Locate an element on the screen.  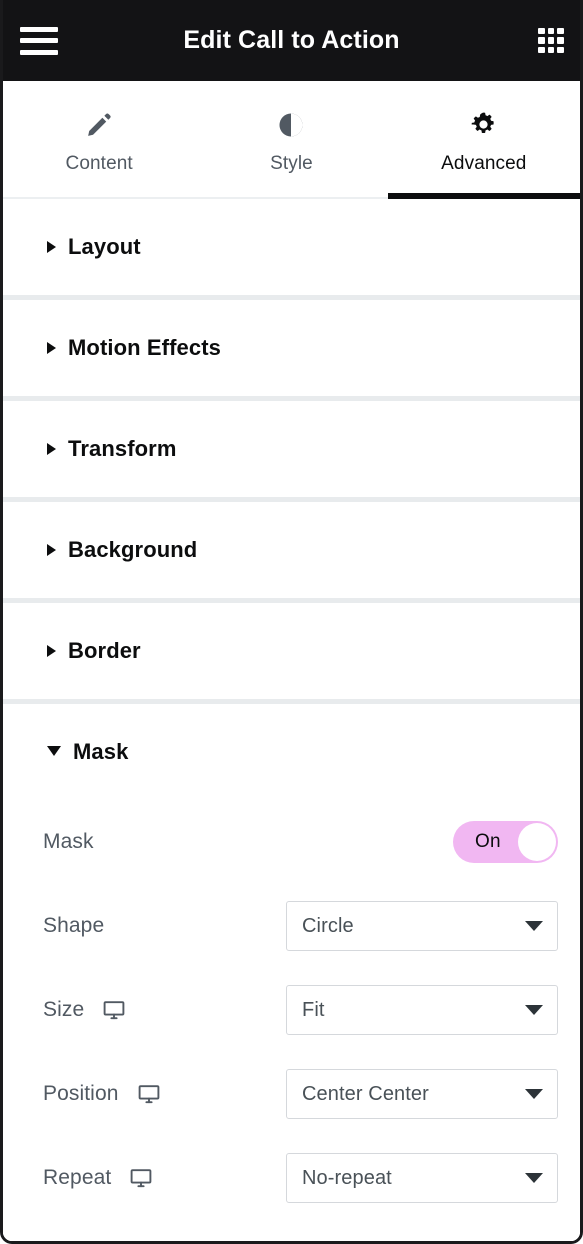
hamburger-menu-icon is located at coordinates (39, 40).